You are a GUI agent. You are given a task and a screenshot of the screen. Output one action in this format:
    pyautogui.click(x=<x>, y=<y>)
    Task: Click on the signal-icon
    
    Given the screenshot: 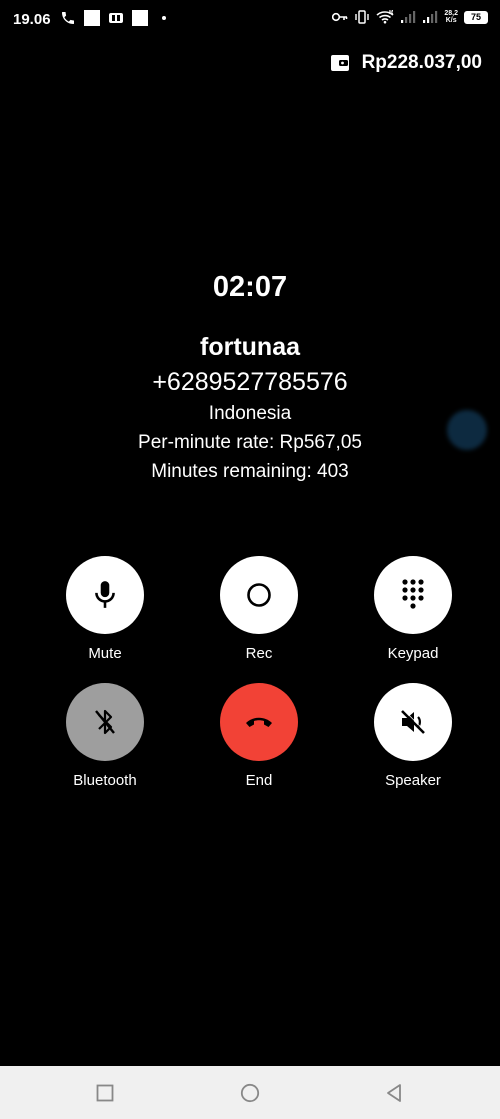 What is the action you would take?
    pyautogui.click(x=408, y=17)
    